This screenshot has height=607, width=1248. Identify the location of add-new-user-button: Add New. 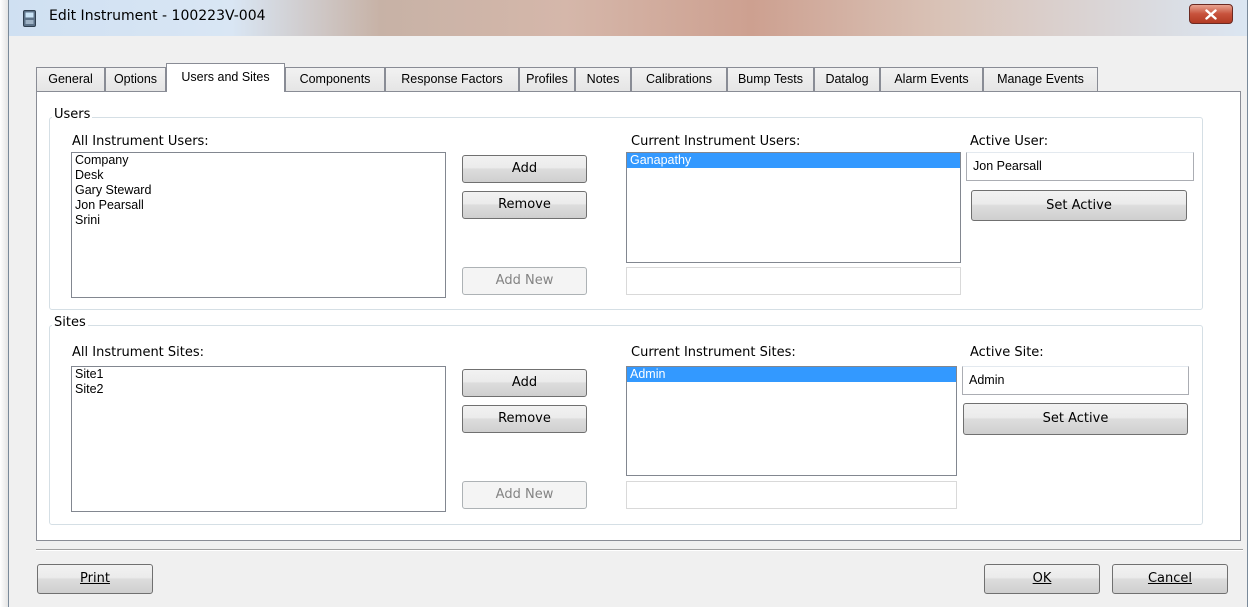
(524, 281).